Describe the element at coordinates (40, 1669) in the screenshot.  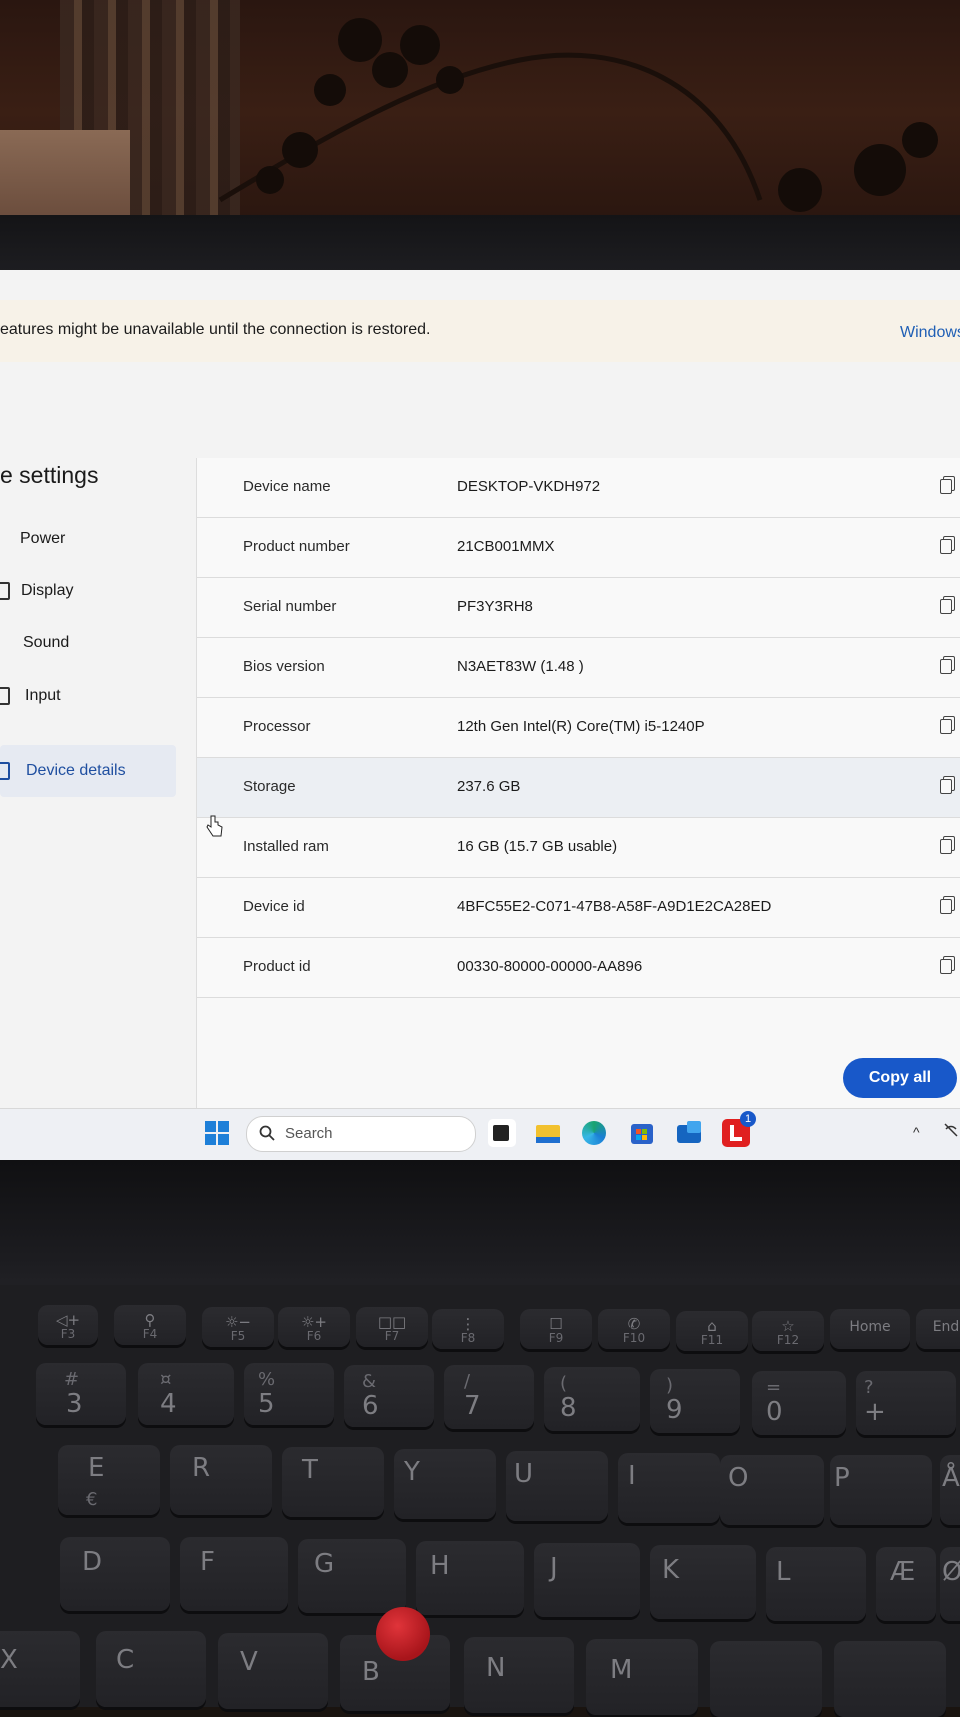
I see `key-x: X` at that location.